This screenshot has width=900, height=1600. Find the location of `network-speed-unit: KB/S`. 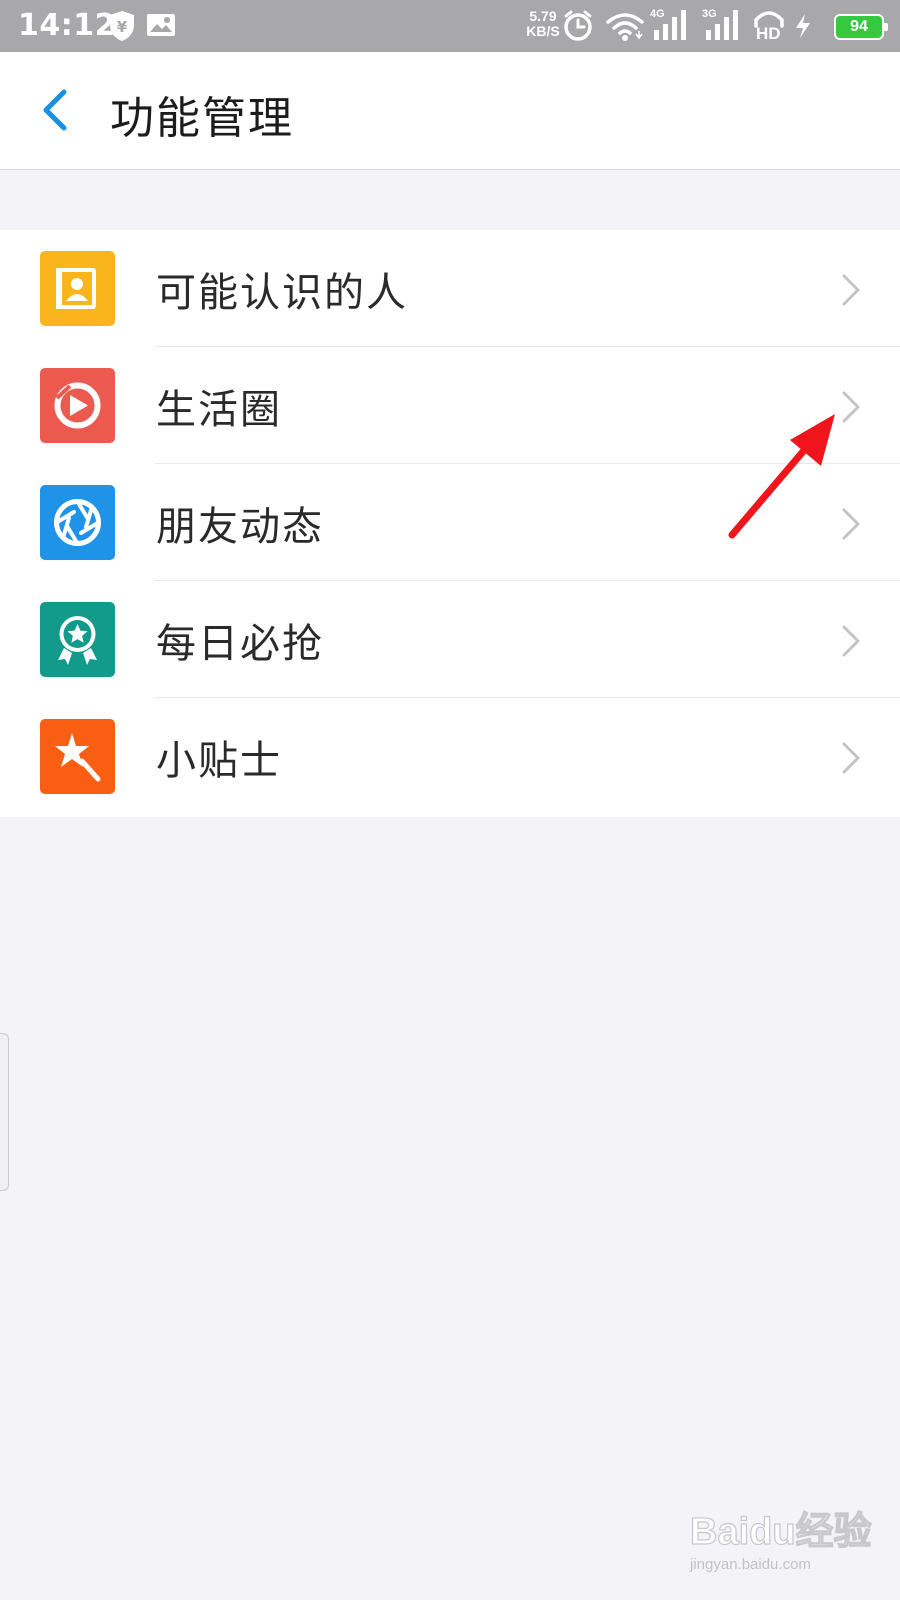

network-speed-unit: KB/S is located at coordinates (543, 31).